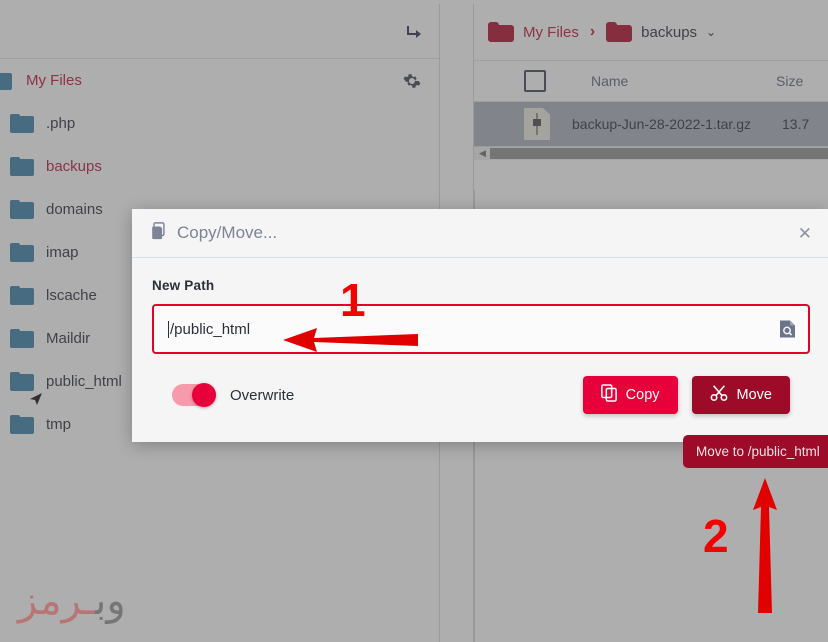 The height and width of the screenshot is (642, 828). What do you see at coordinates (57, 601) in the screenshot?
I see `watermark-part-red: ـرمز` at bounding box center [57, 601].